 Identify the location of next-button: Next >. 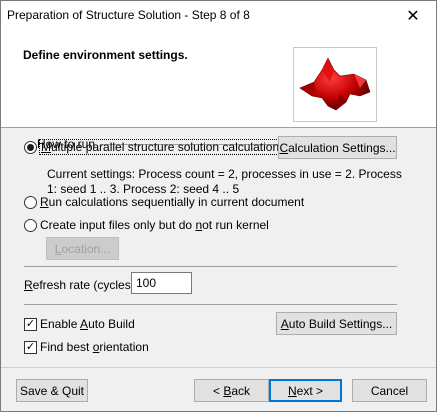
(305, 390).